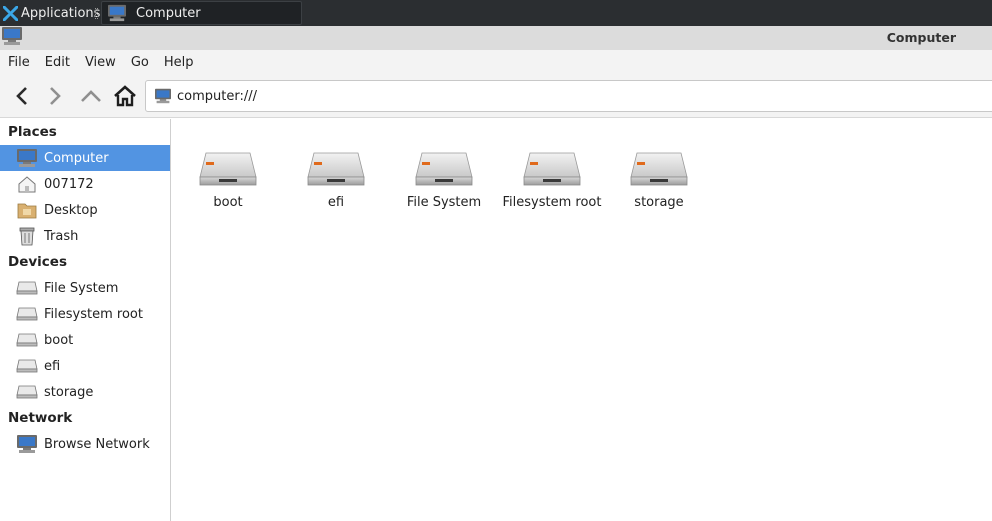 The height and width of the screenshot is (521, 992). What do you see at coordinates (32, 132) in the screenshot?
I see `places-header: Places` at bounding box center [32, 132].